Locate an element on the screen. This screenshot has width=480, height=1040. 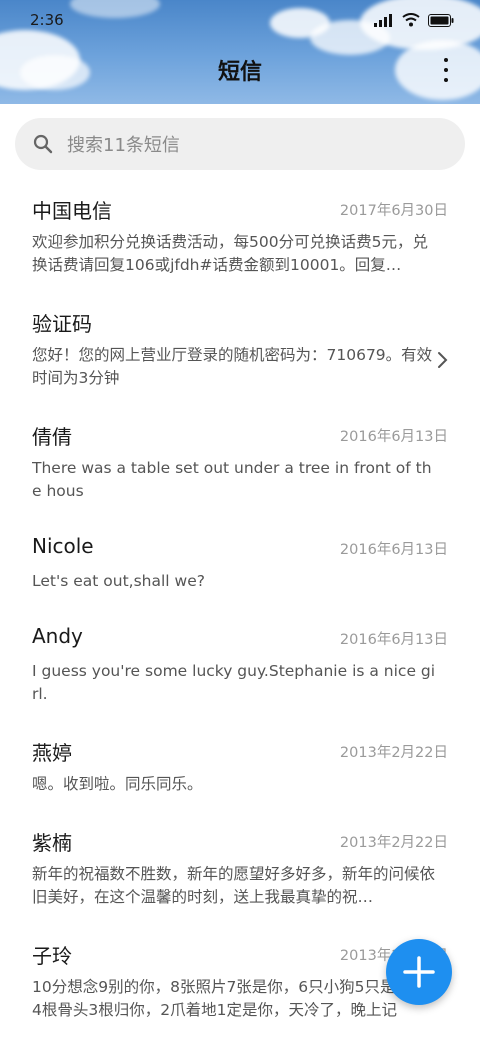
message-sender: Andy is located at coordinates (57, 636).